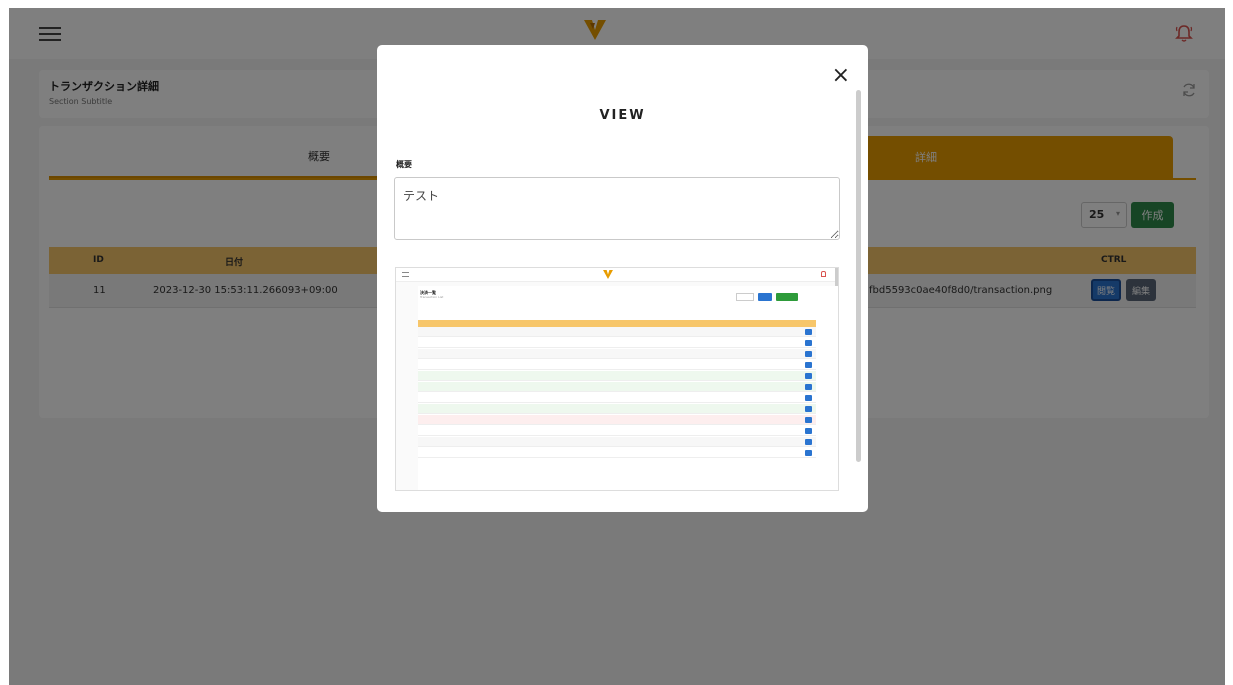  Describe the element at coordinates (628, 388) in the screenshot. I see `preview-card: 決済一覧 Transaction List` at that location.